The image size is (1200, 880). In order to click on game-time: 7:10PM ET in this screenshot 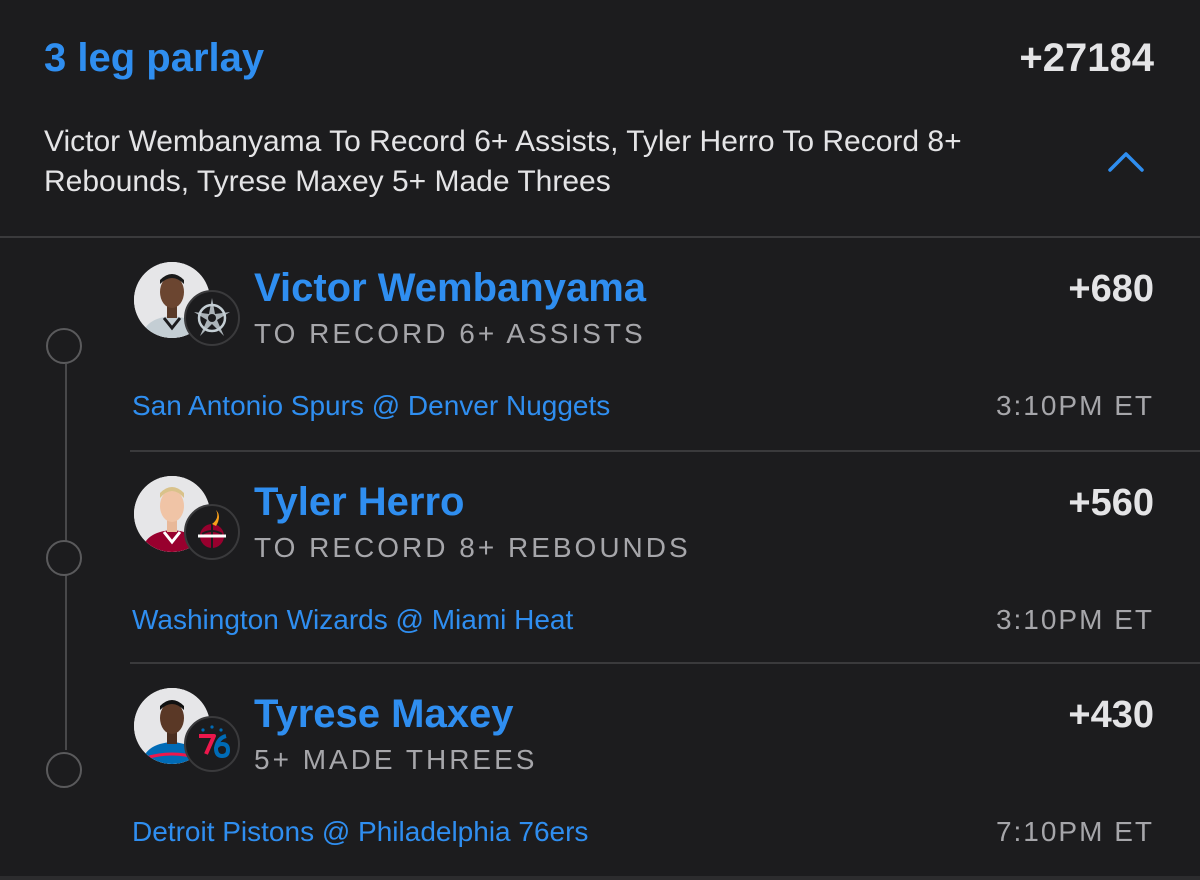, I will do `click(1074, 831)`.